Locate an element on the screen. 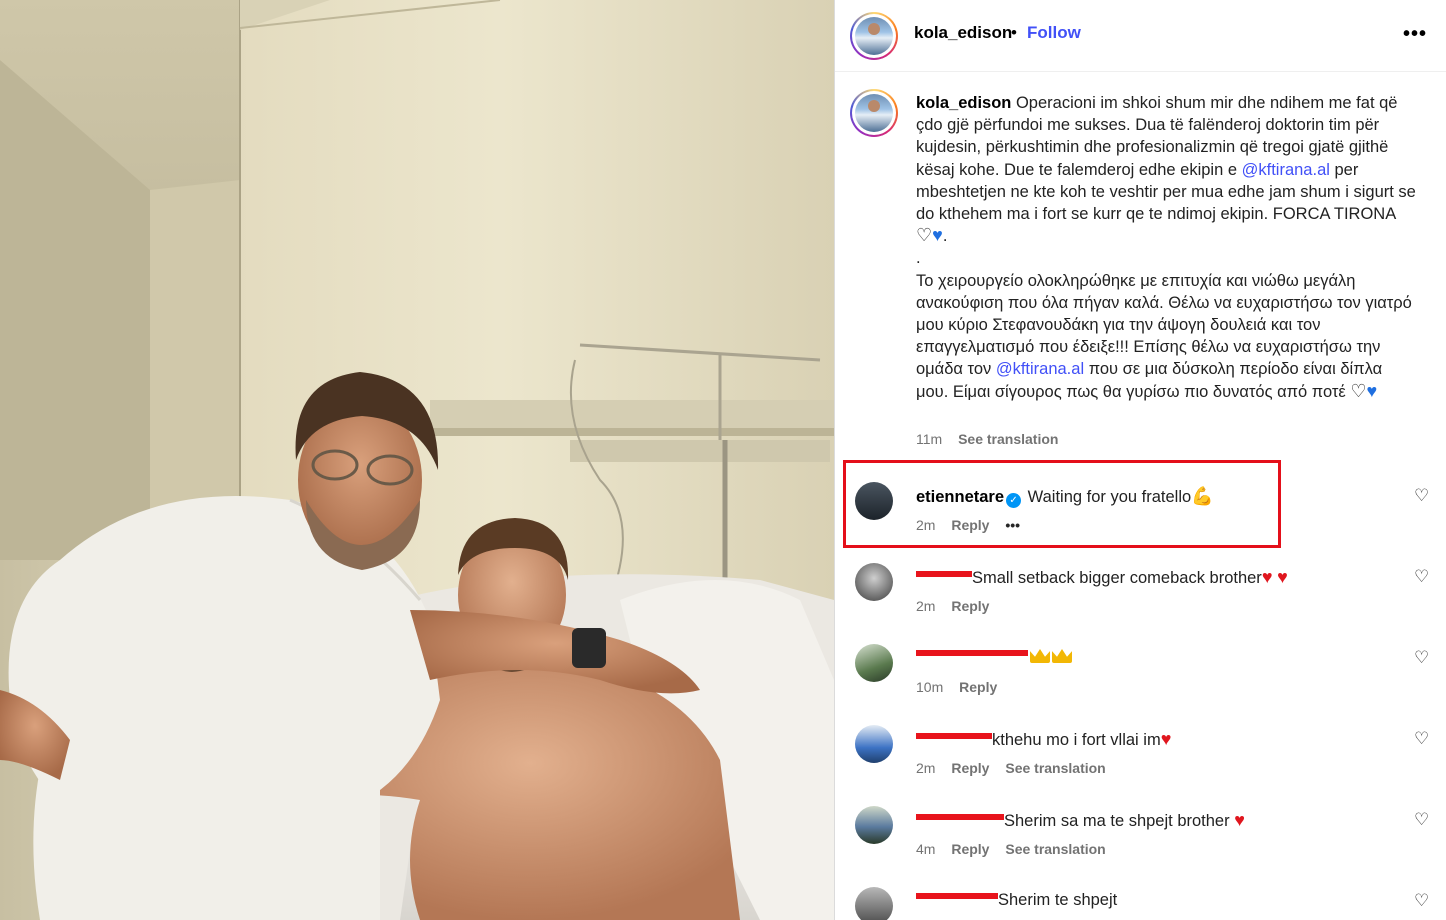  comment-text: Sherim te shpejt is located at coordinates (1016, 900).